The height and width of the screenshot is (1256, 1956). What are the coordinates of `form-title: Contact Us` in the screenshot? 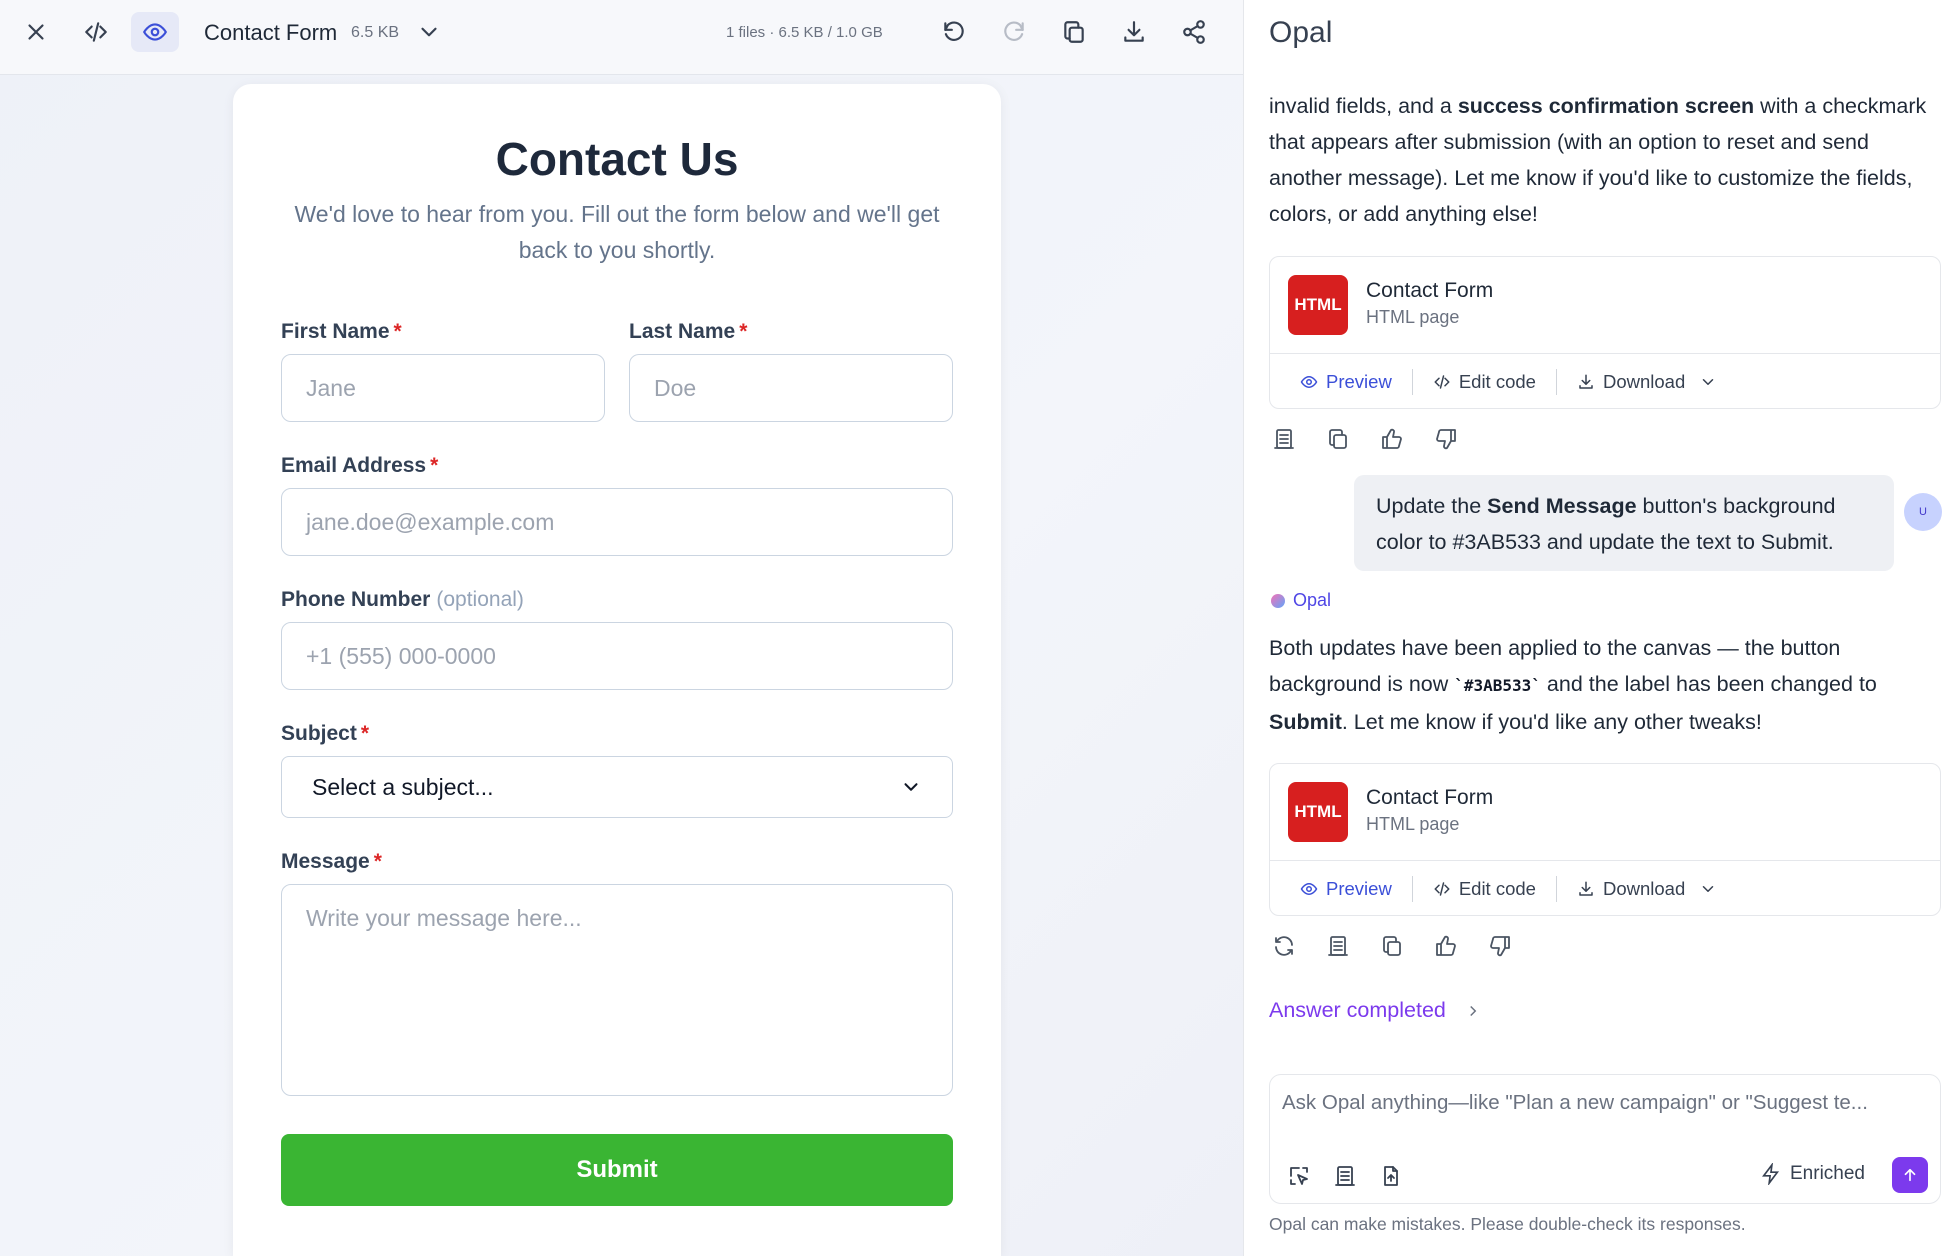 It's located at (617, 159).